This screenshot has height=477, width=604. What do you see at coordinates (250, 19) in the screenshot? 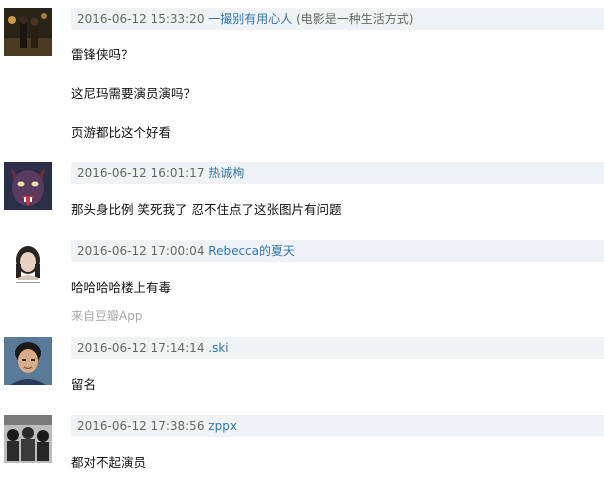
I see `comment-username: 一撮别有用心人` at bounding box center [250, 19].